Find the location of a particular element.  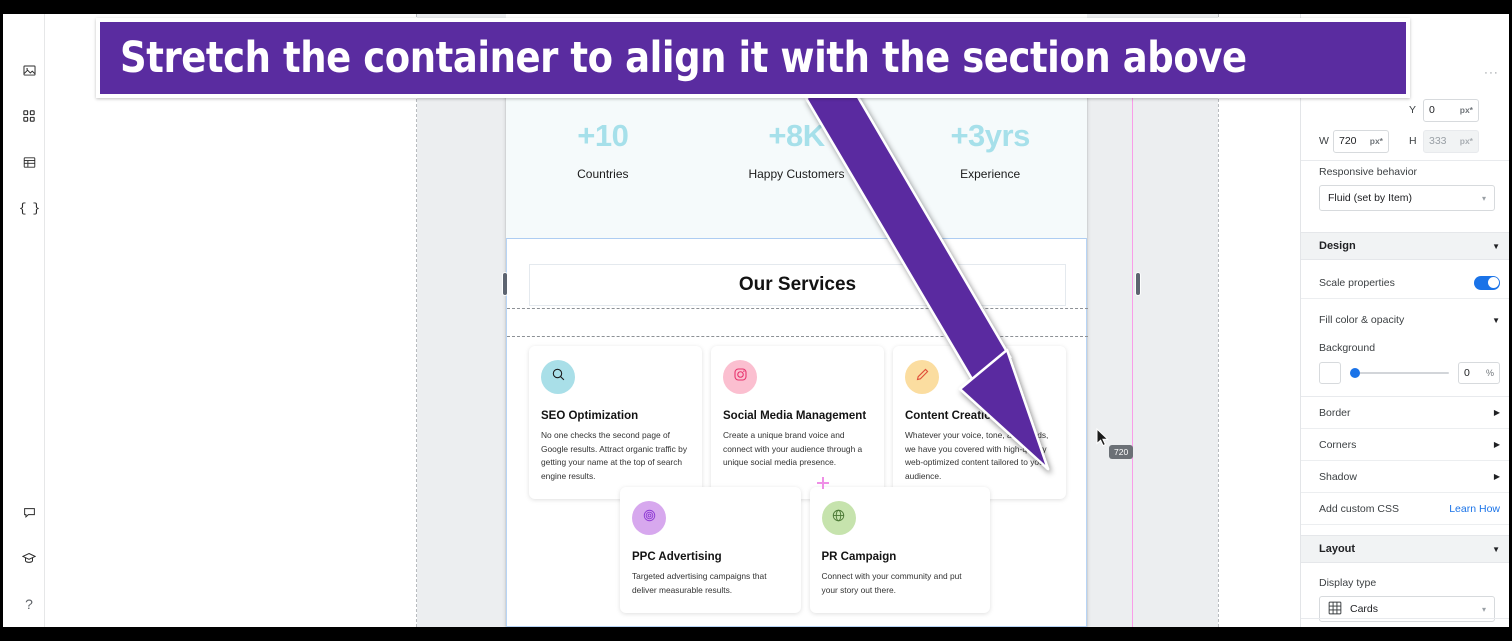

fill-color-opacity-row: Fill color & opacity ▼ is located at coordinates (1406, 320).